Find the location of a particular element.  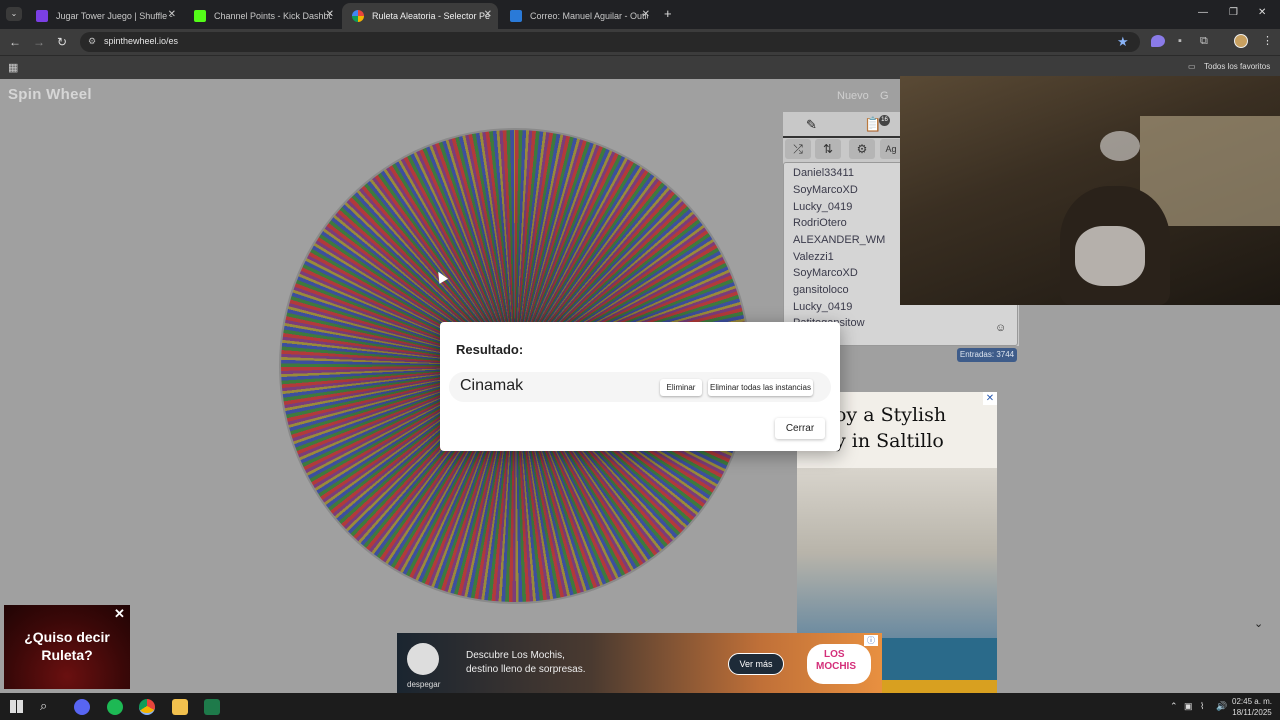

person-shirt is located at coordinates (1110, 256).